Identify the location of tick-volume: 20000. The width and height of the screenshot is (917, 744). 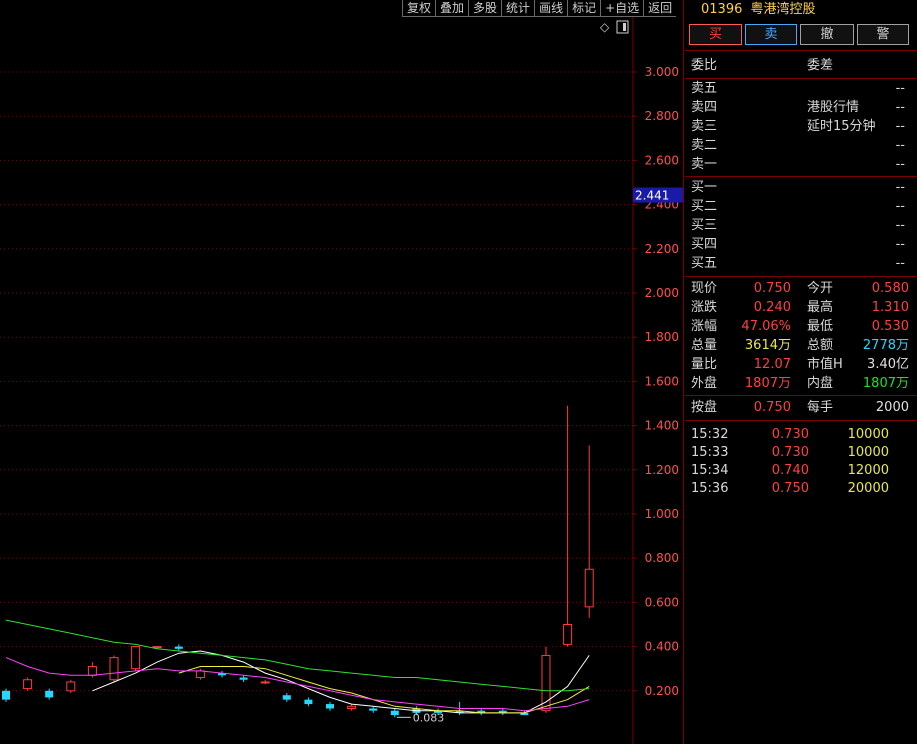
(868, 488).